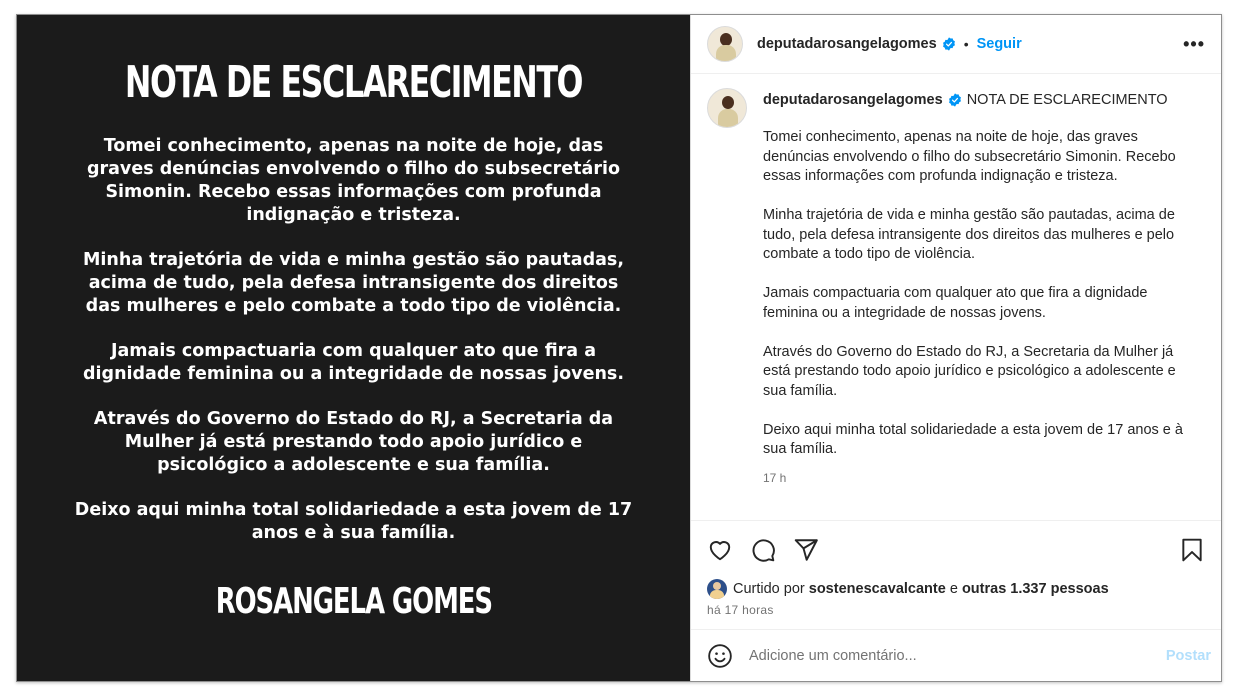 This screenshot has width=1236, height=696. What do you see at coordinates (720, 550) in the screenshot?
I see `heart-icon` at bounding box center [720, 550].